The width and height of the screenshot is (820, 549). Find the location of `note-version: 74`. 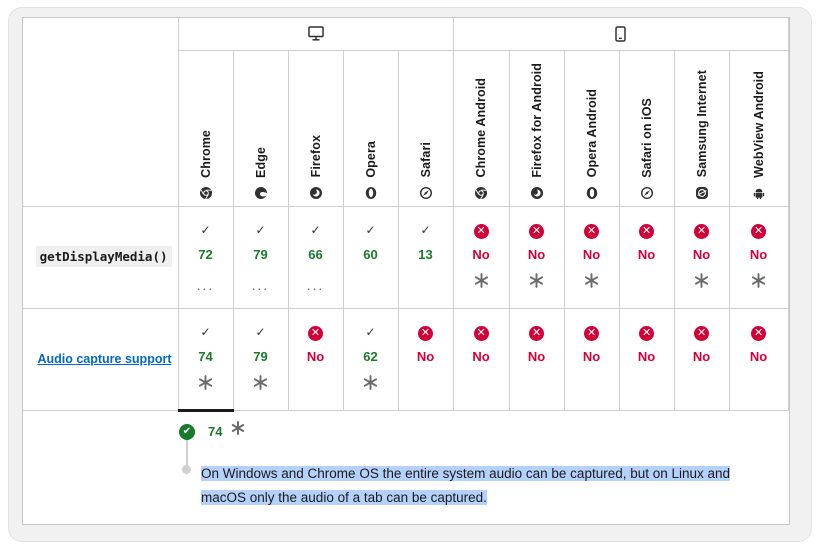

note-version: 74 is located at coordinates (215, 431).